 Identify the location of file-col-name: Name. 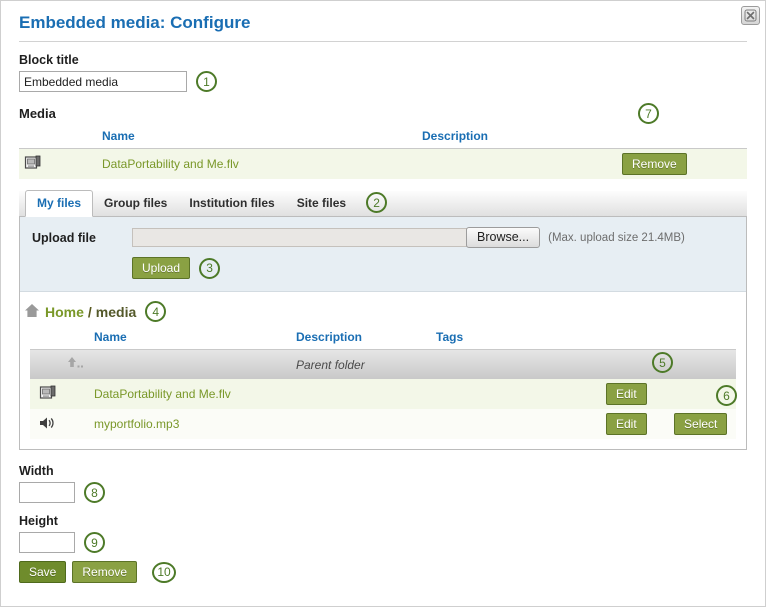
(195, 339).